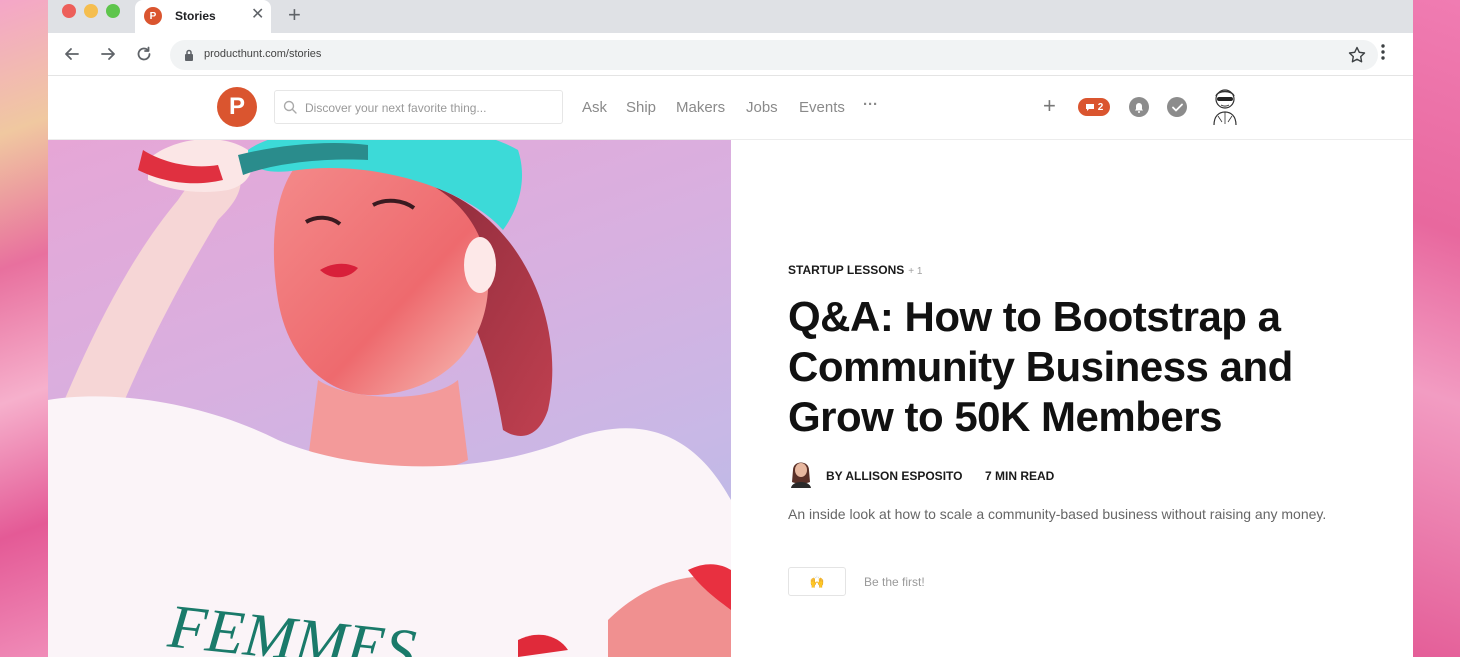 Image resolution: width=1460 pixels, height=657 pixels. I want to click on submit-plus-icon: +, so click(1049, 106).